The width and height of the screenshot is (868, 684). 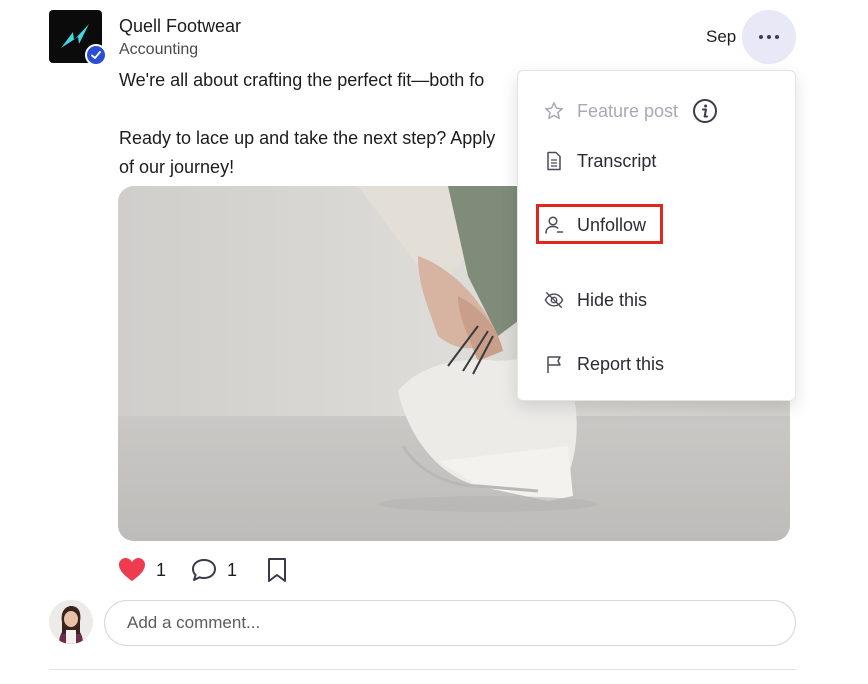 I want to click on menu-item-label: Unfollow, so click(x=612, y=224).